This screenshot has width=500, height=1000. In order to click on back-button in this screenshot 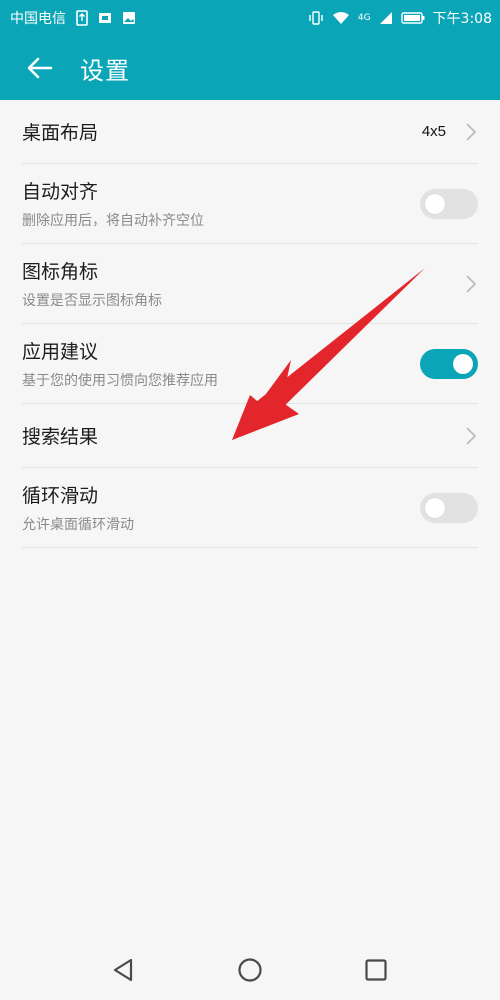, I will do `click(40, 68)`.